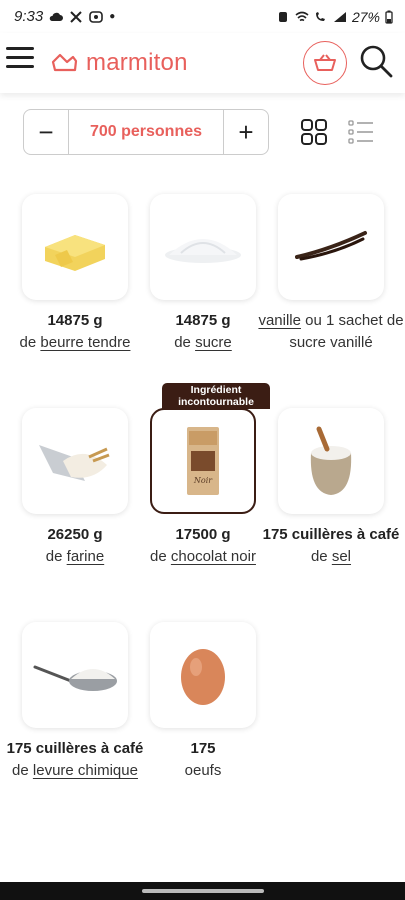  I want to click on flour-icon, so click(75, 461).